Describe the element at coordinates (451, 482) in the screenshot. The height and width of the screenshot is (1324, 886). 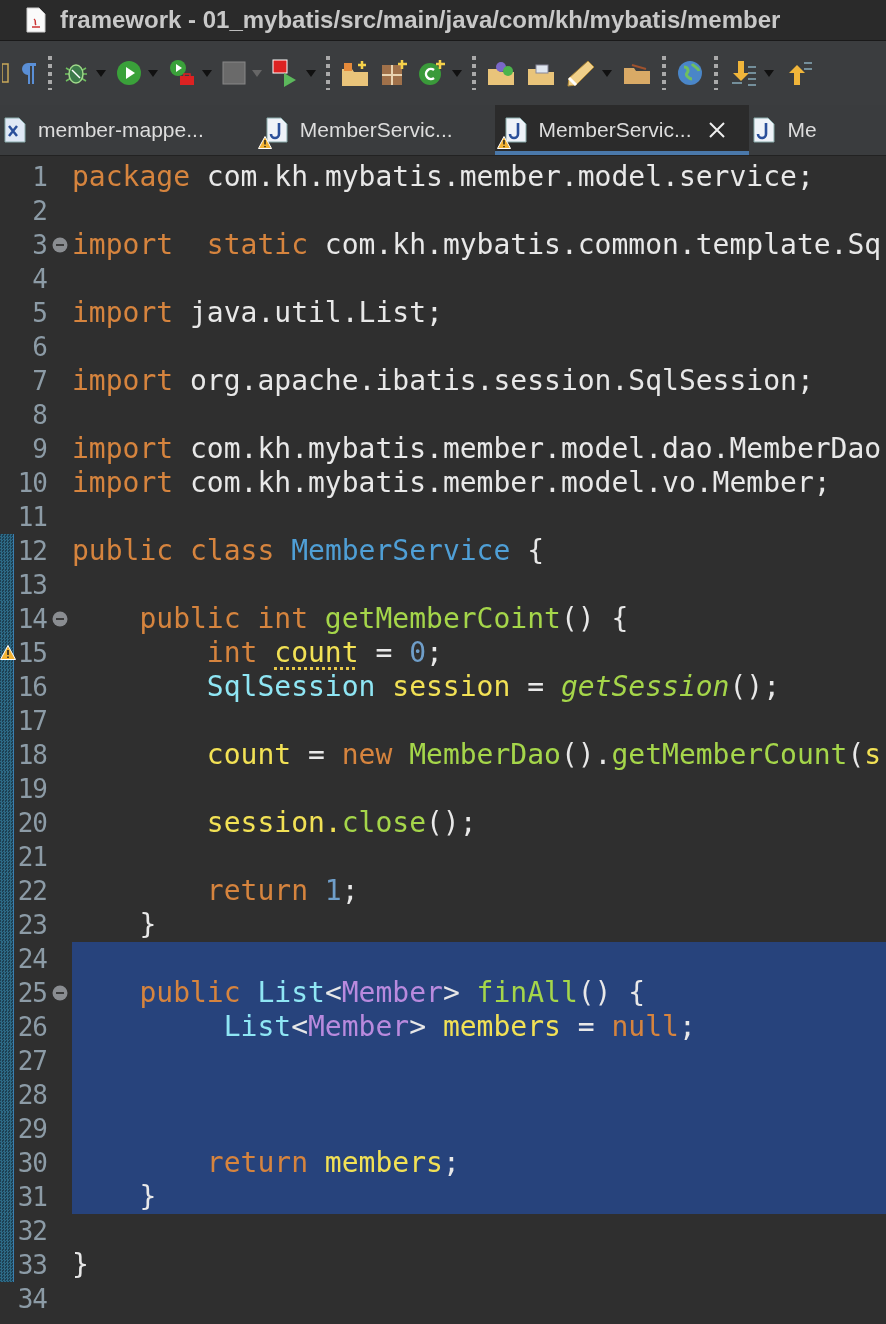
I see `code-line: import com.kh.mybatis.member.model.vo.Member;` at that location.